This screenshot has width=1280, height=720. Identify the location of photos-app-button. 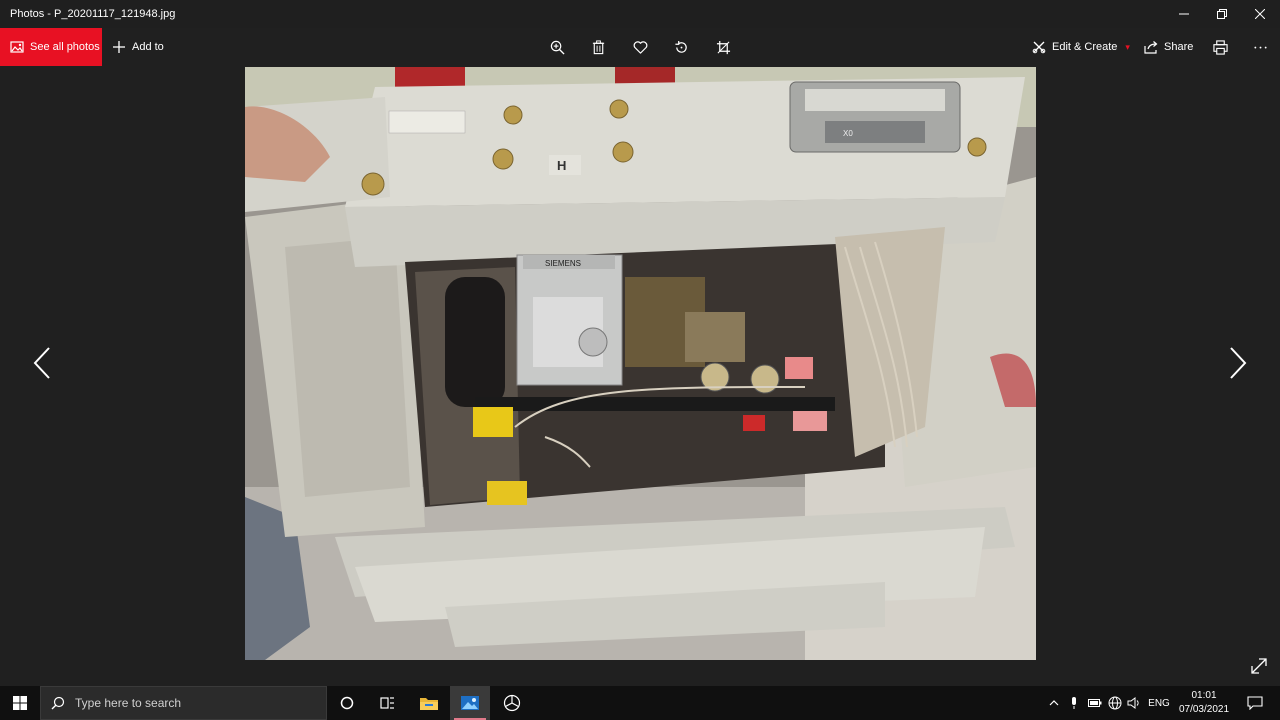
(470, 703).